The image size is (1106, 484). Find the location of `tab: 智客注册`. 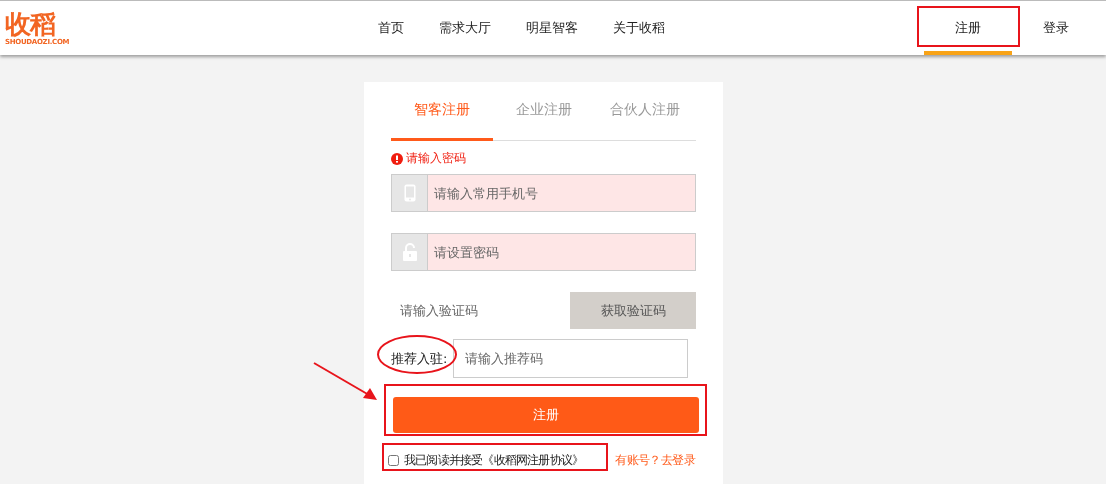

tab: 智客注册 is located at coordinates (442, 111).